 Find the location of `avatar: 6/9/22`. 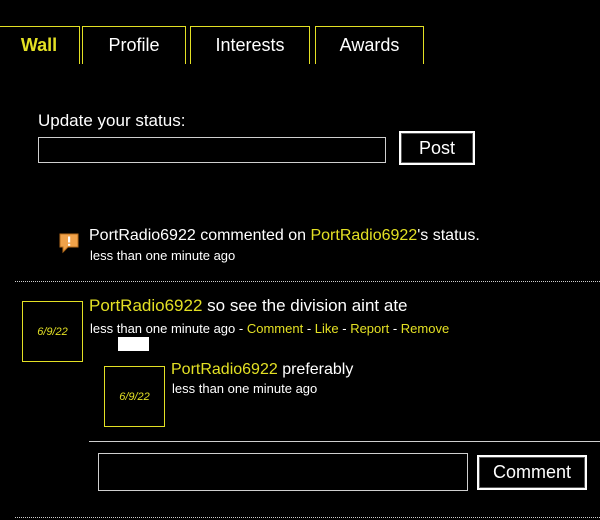

avatar: 6/9/22 is located at coordinates (52, 331).